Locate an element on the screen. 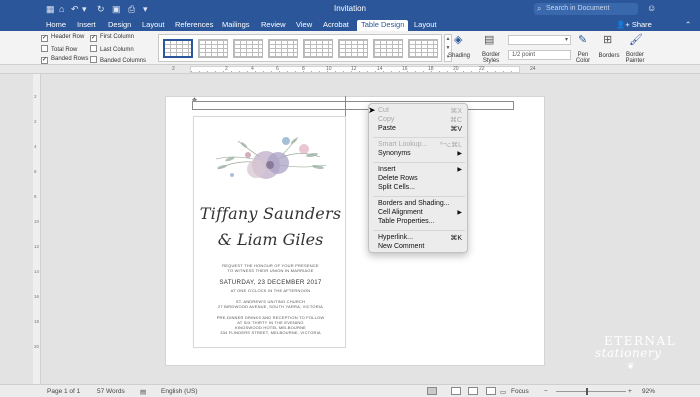  submenu-arrow-icon: ▶ is located at coordinates (459, 170).